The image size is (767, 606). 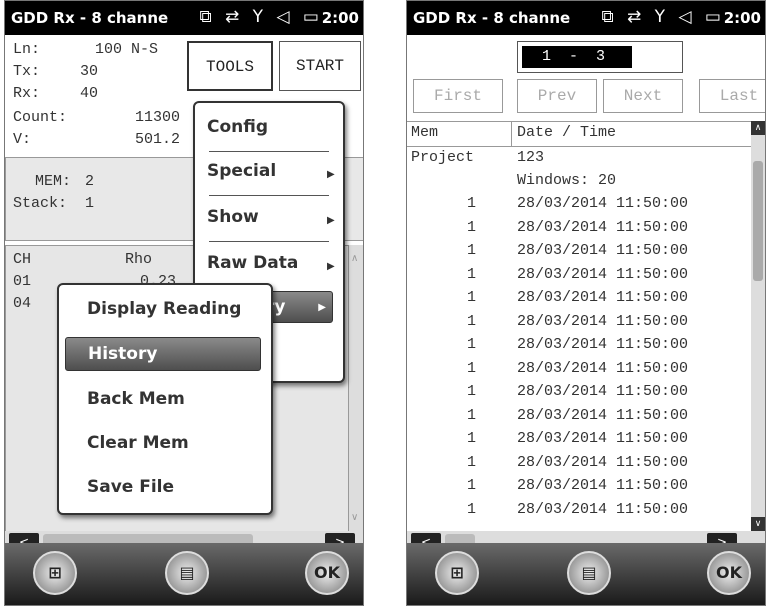 What do you see at coordinates (164, 309) in the screenshot?
I see `menu-item-display-reading: Display Reading` at bounding box center [164, 309].